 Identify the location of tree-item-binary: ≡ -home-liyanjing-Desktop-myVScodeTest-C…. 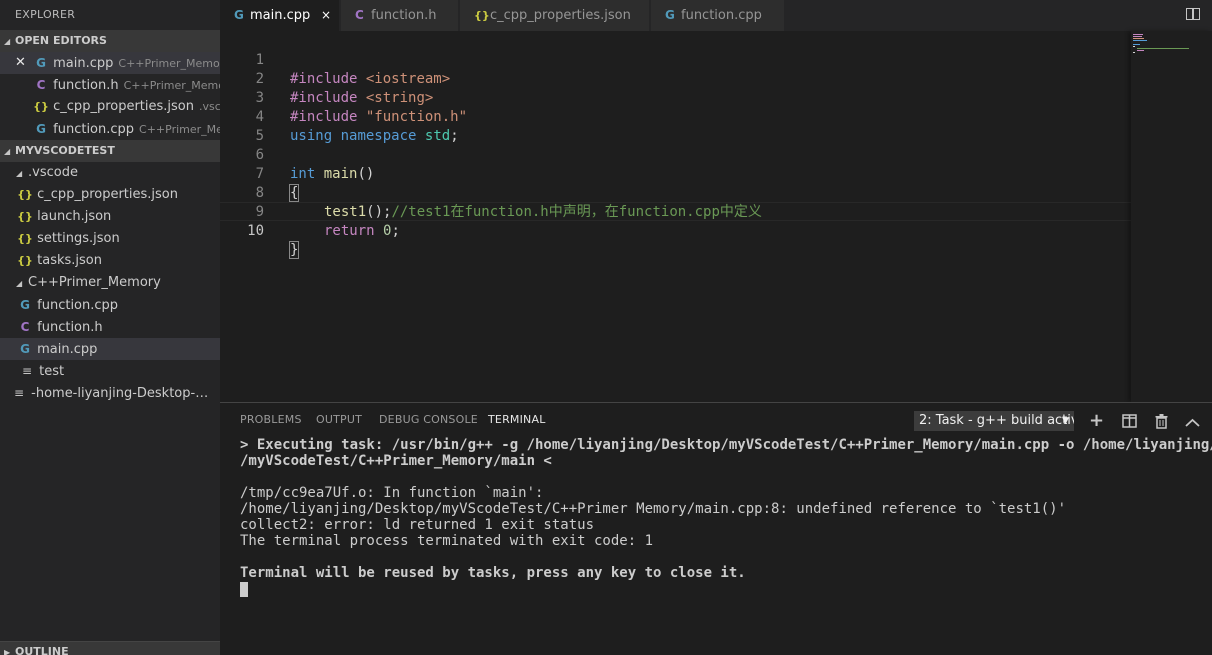
(109, 393).